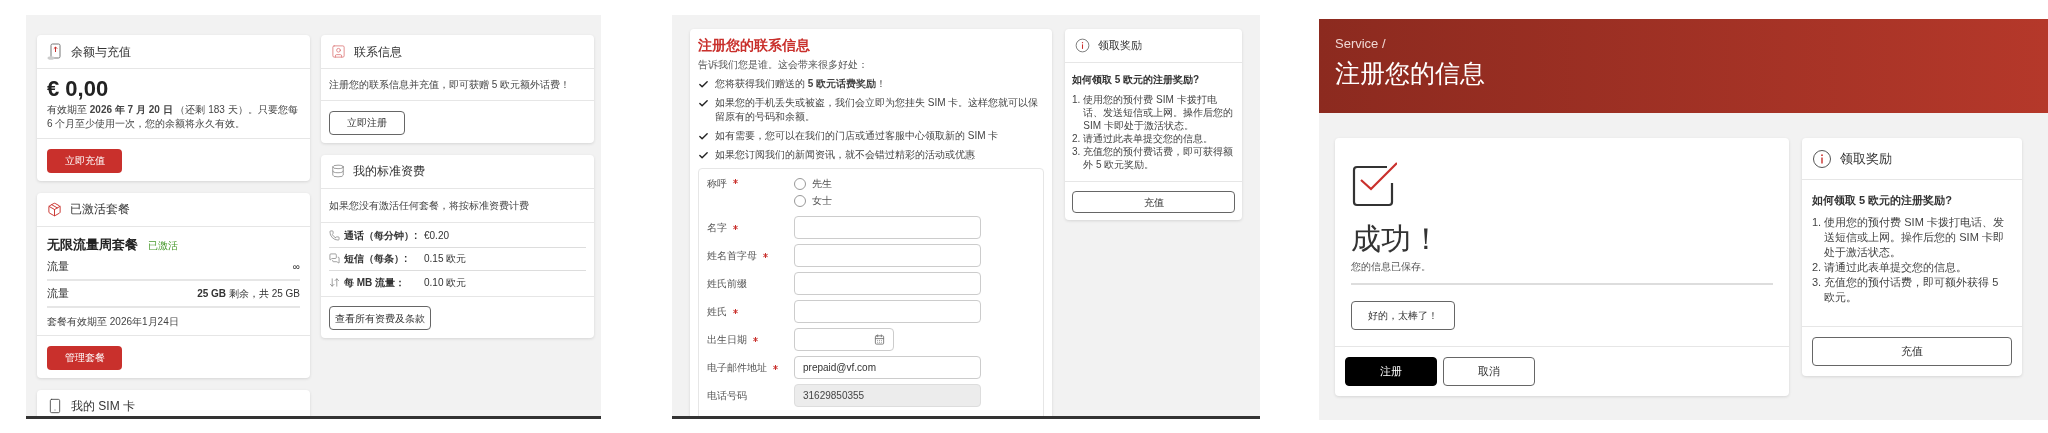 The image size is (2048, 433). What do you see at coordinates (296, 267) in the screenshot?
I see `row-value: ∞` at bounding box center [296, 267].